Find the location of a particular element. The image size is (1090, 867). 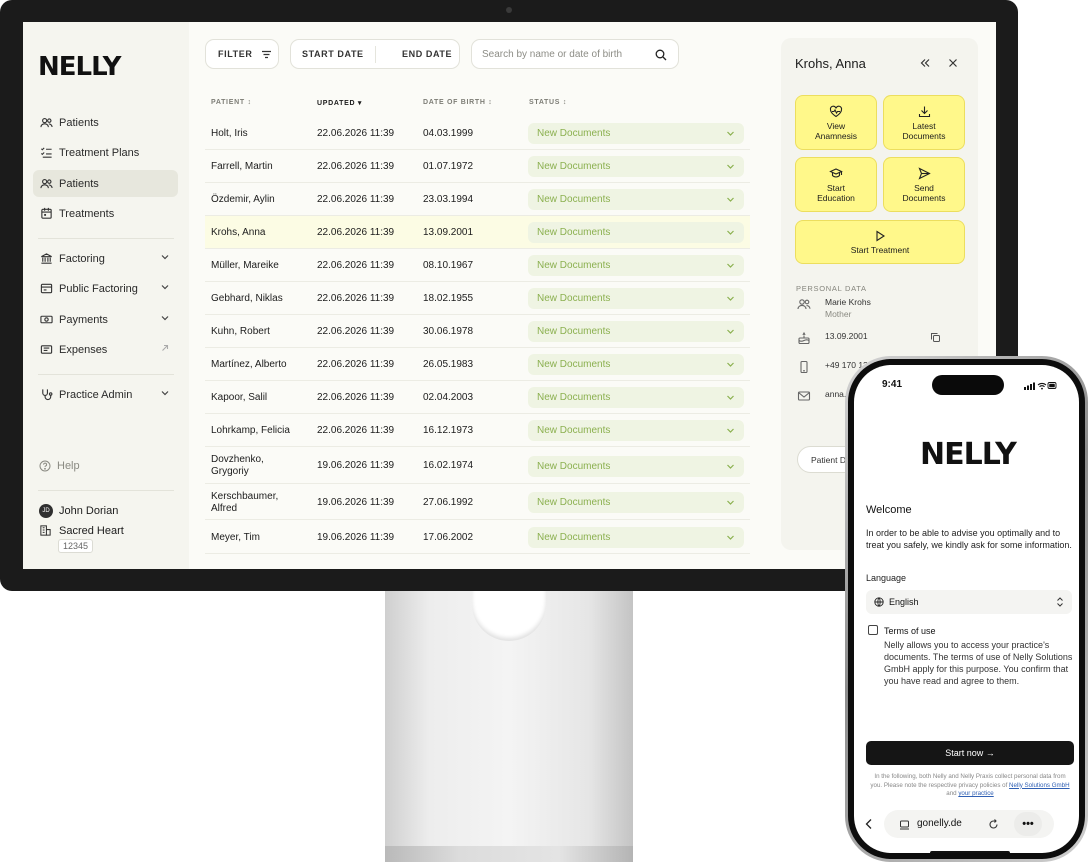

privacy-and: and is located at coordinates (951, 793).